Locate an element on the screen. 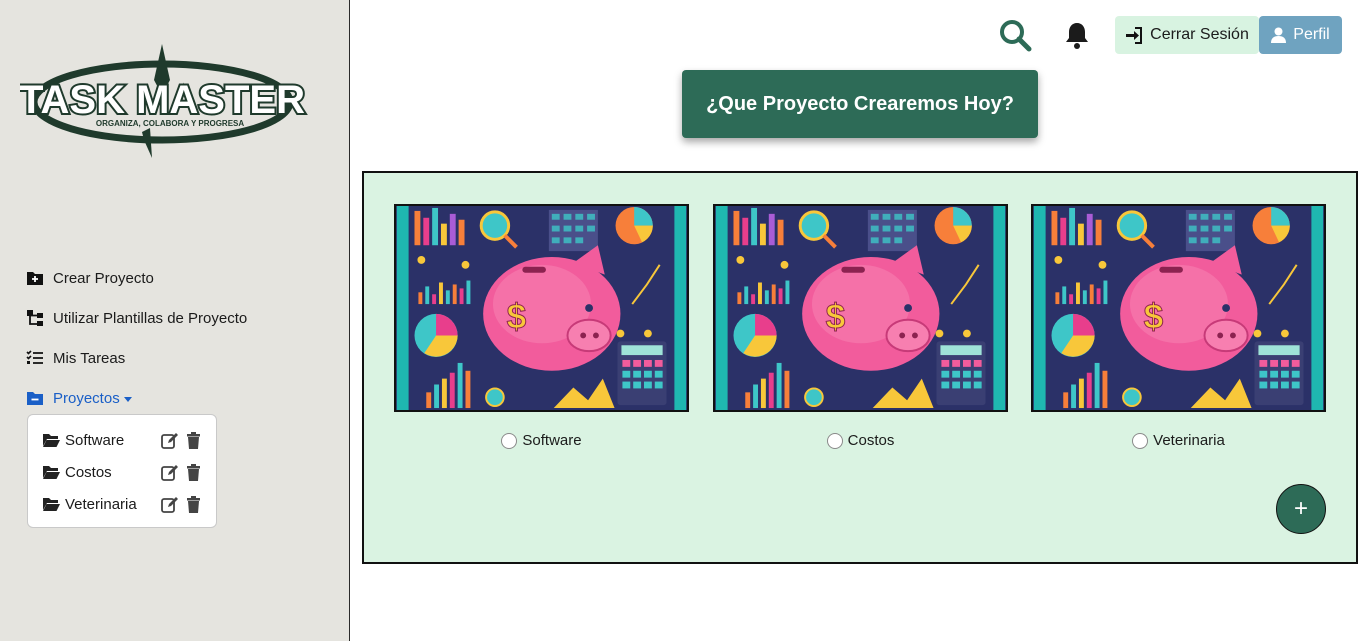  add-project-button: + is located at coordinates (1301, 509).